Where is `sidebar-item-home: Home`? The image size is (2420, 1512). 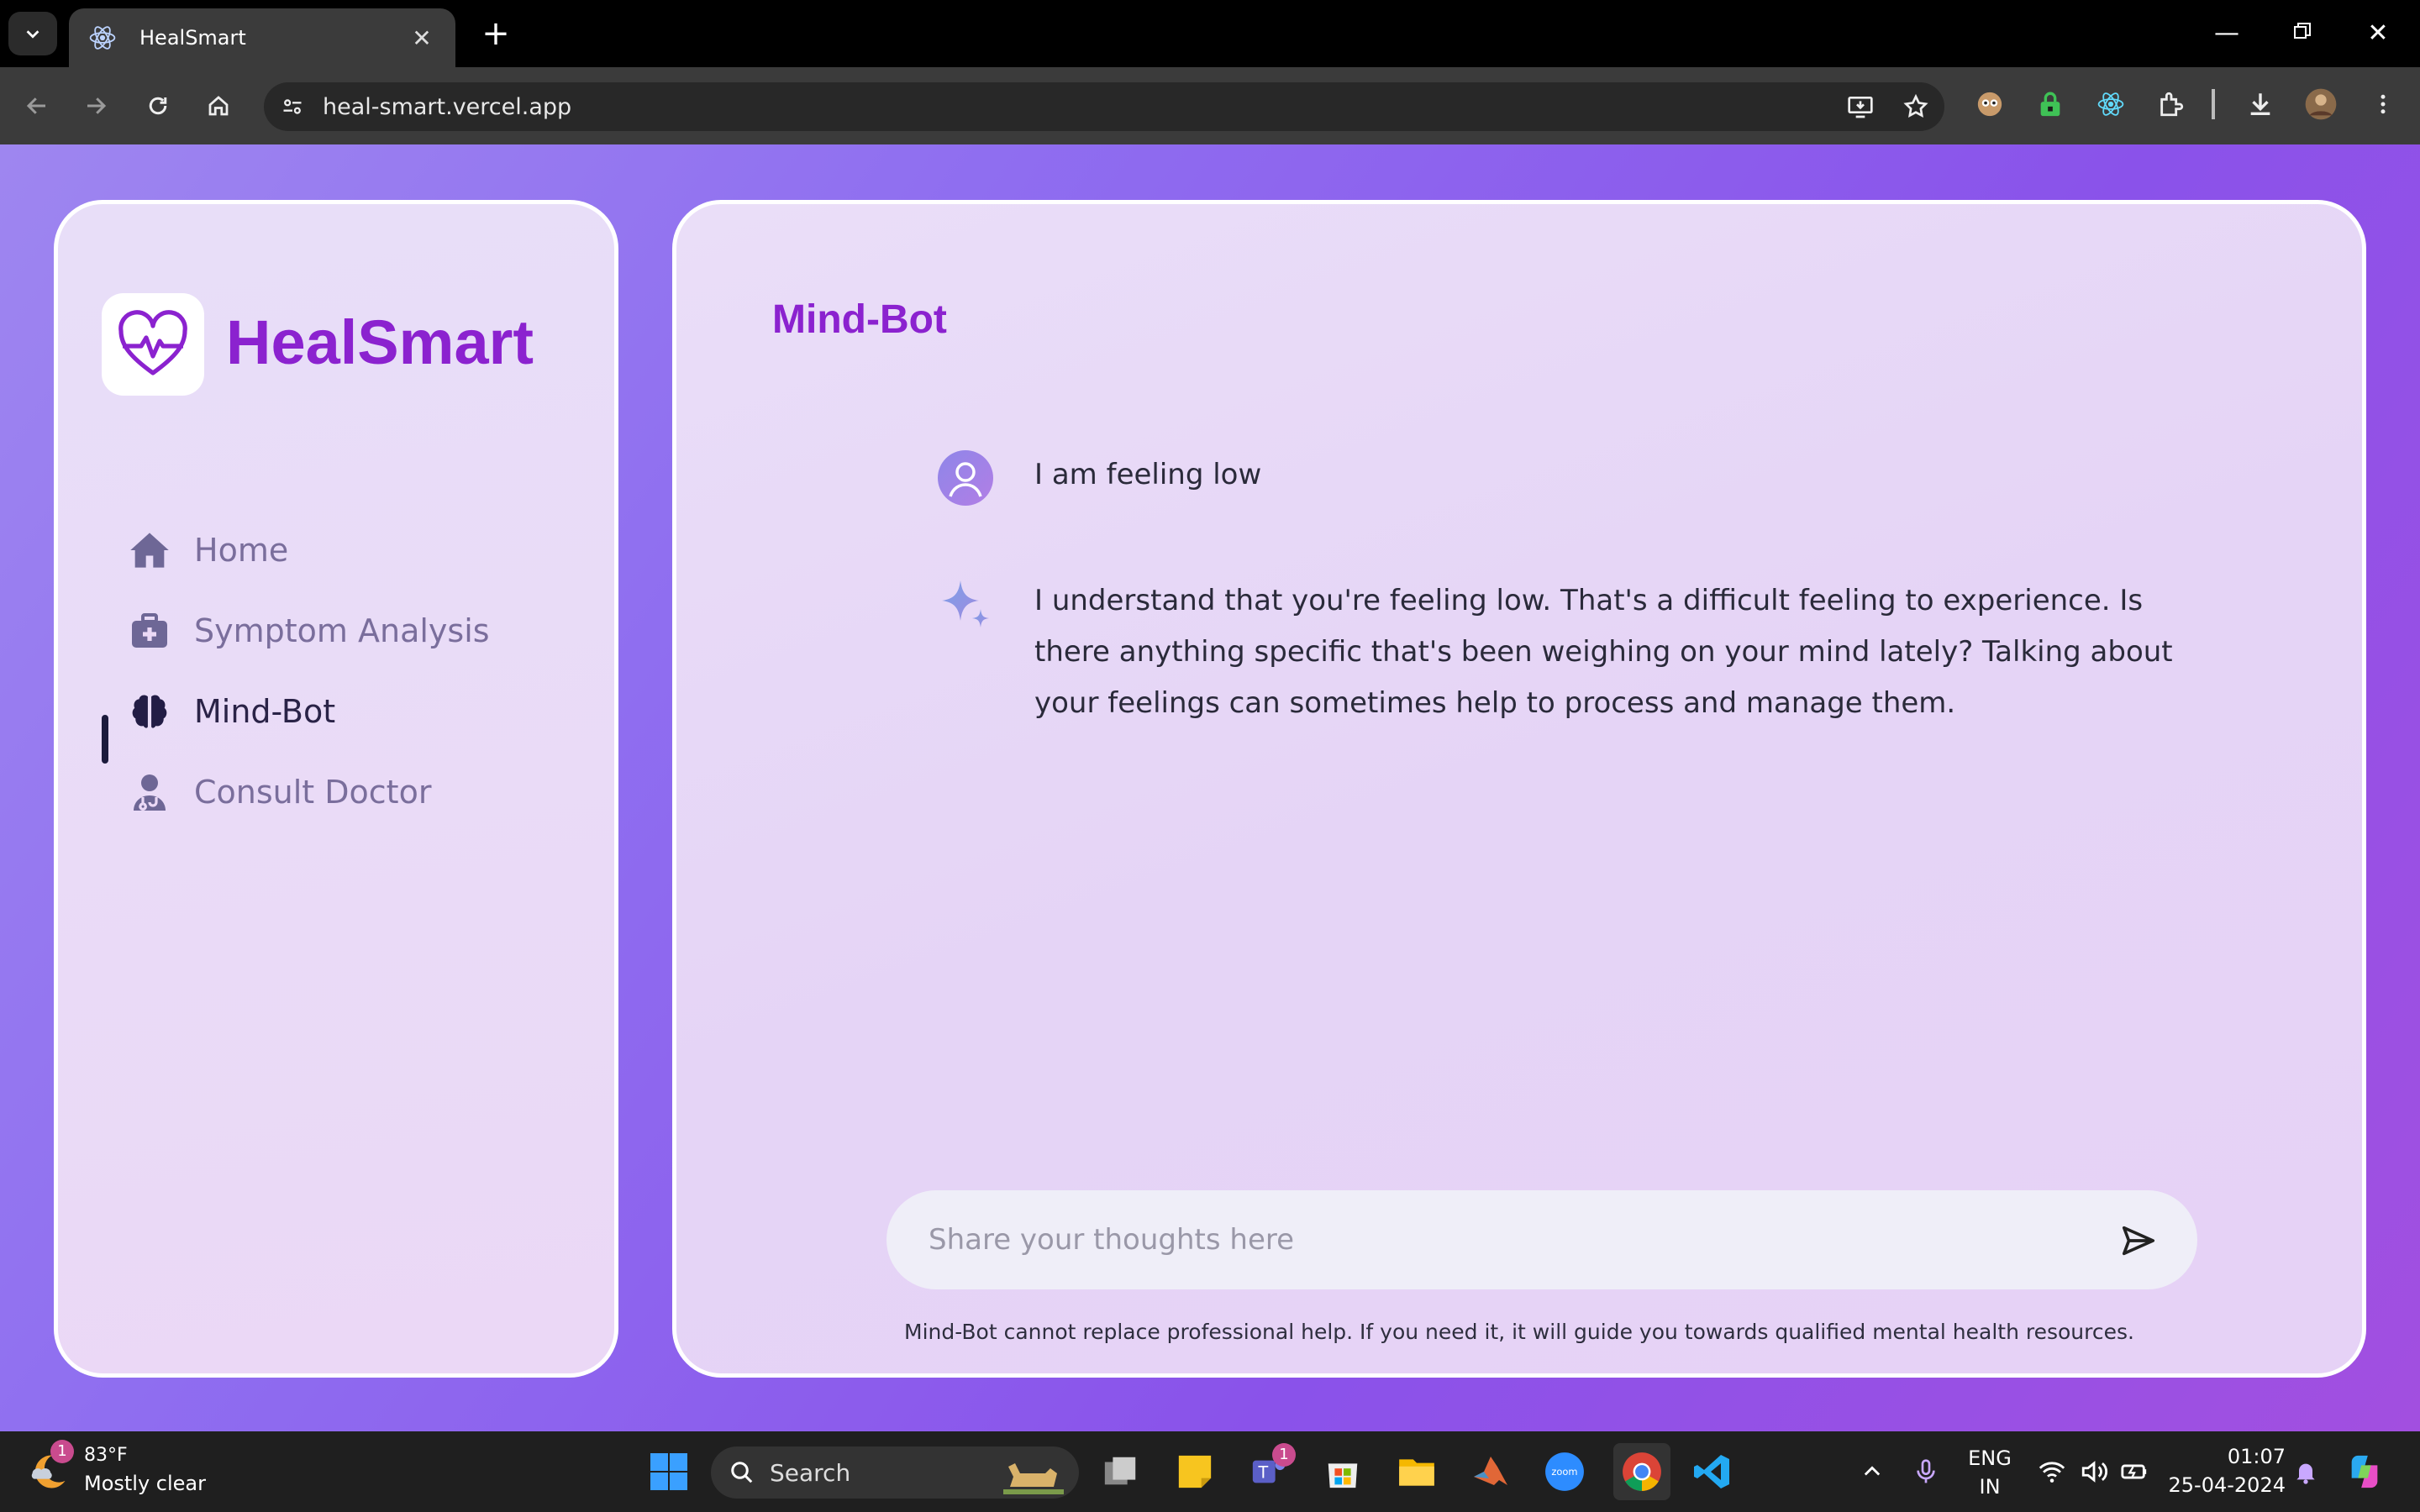
sidebar-item-home: Home is located at coordinates (344, 550).